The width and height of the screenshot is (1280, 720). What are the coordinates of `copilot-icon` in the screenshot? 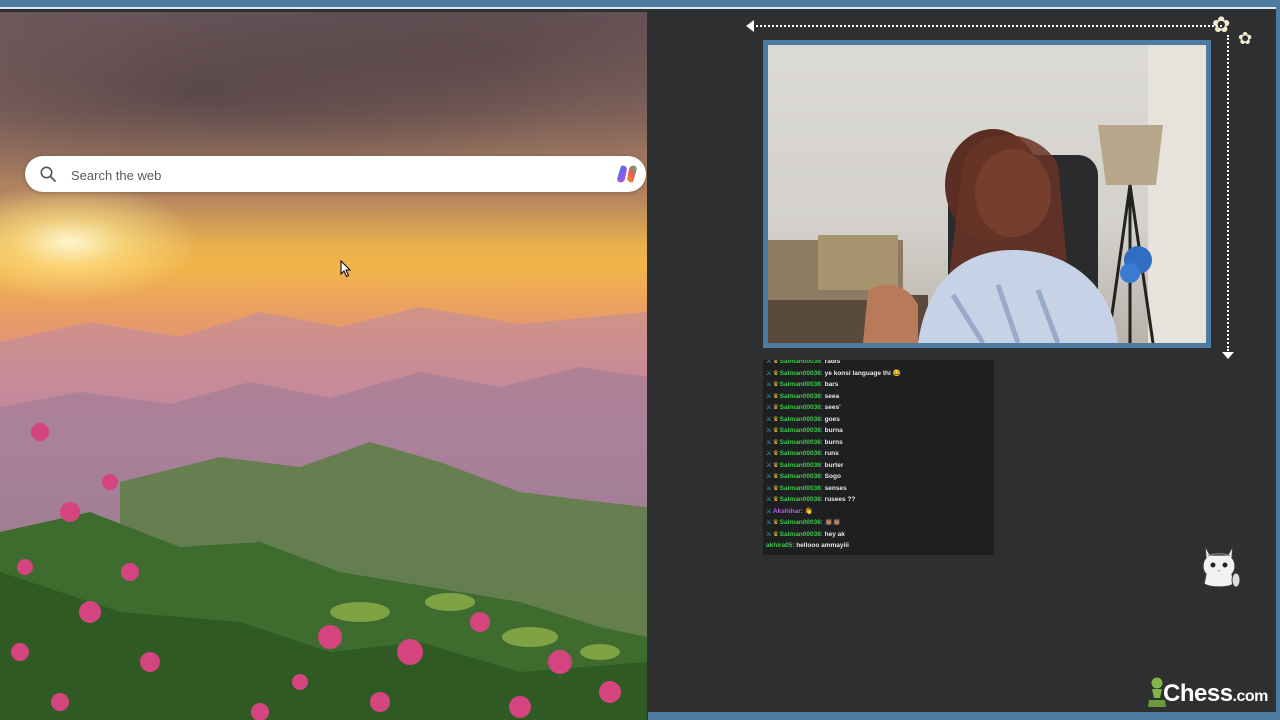 It's located at (627, 174).